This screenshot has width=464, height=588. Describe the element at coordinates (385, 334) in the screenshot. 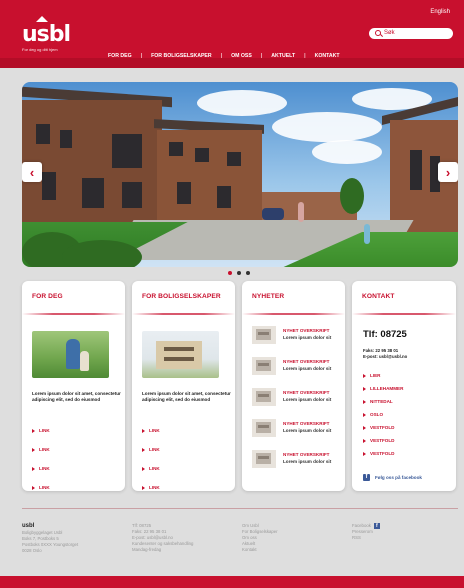

I see `phone-number: Tlf: 08725` at that location.